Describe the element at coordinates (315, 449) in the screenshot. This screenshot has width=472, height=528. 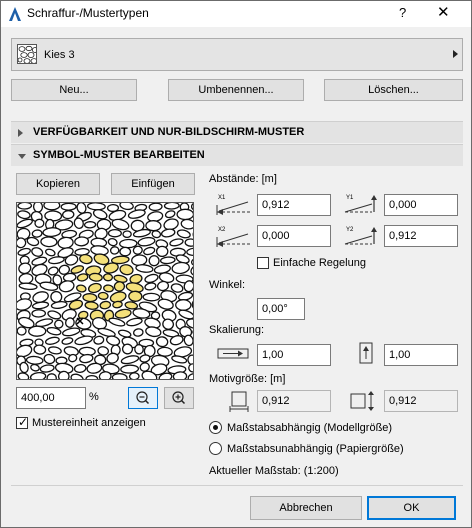
I see `scale-paper-label: Maßstabsunabhängig (Papiergröße)` at that location.